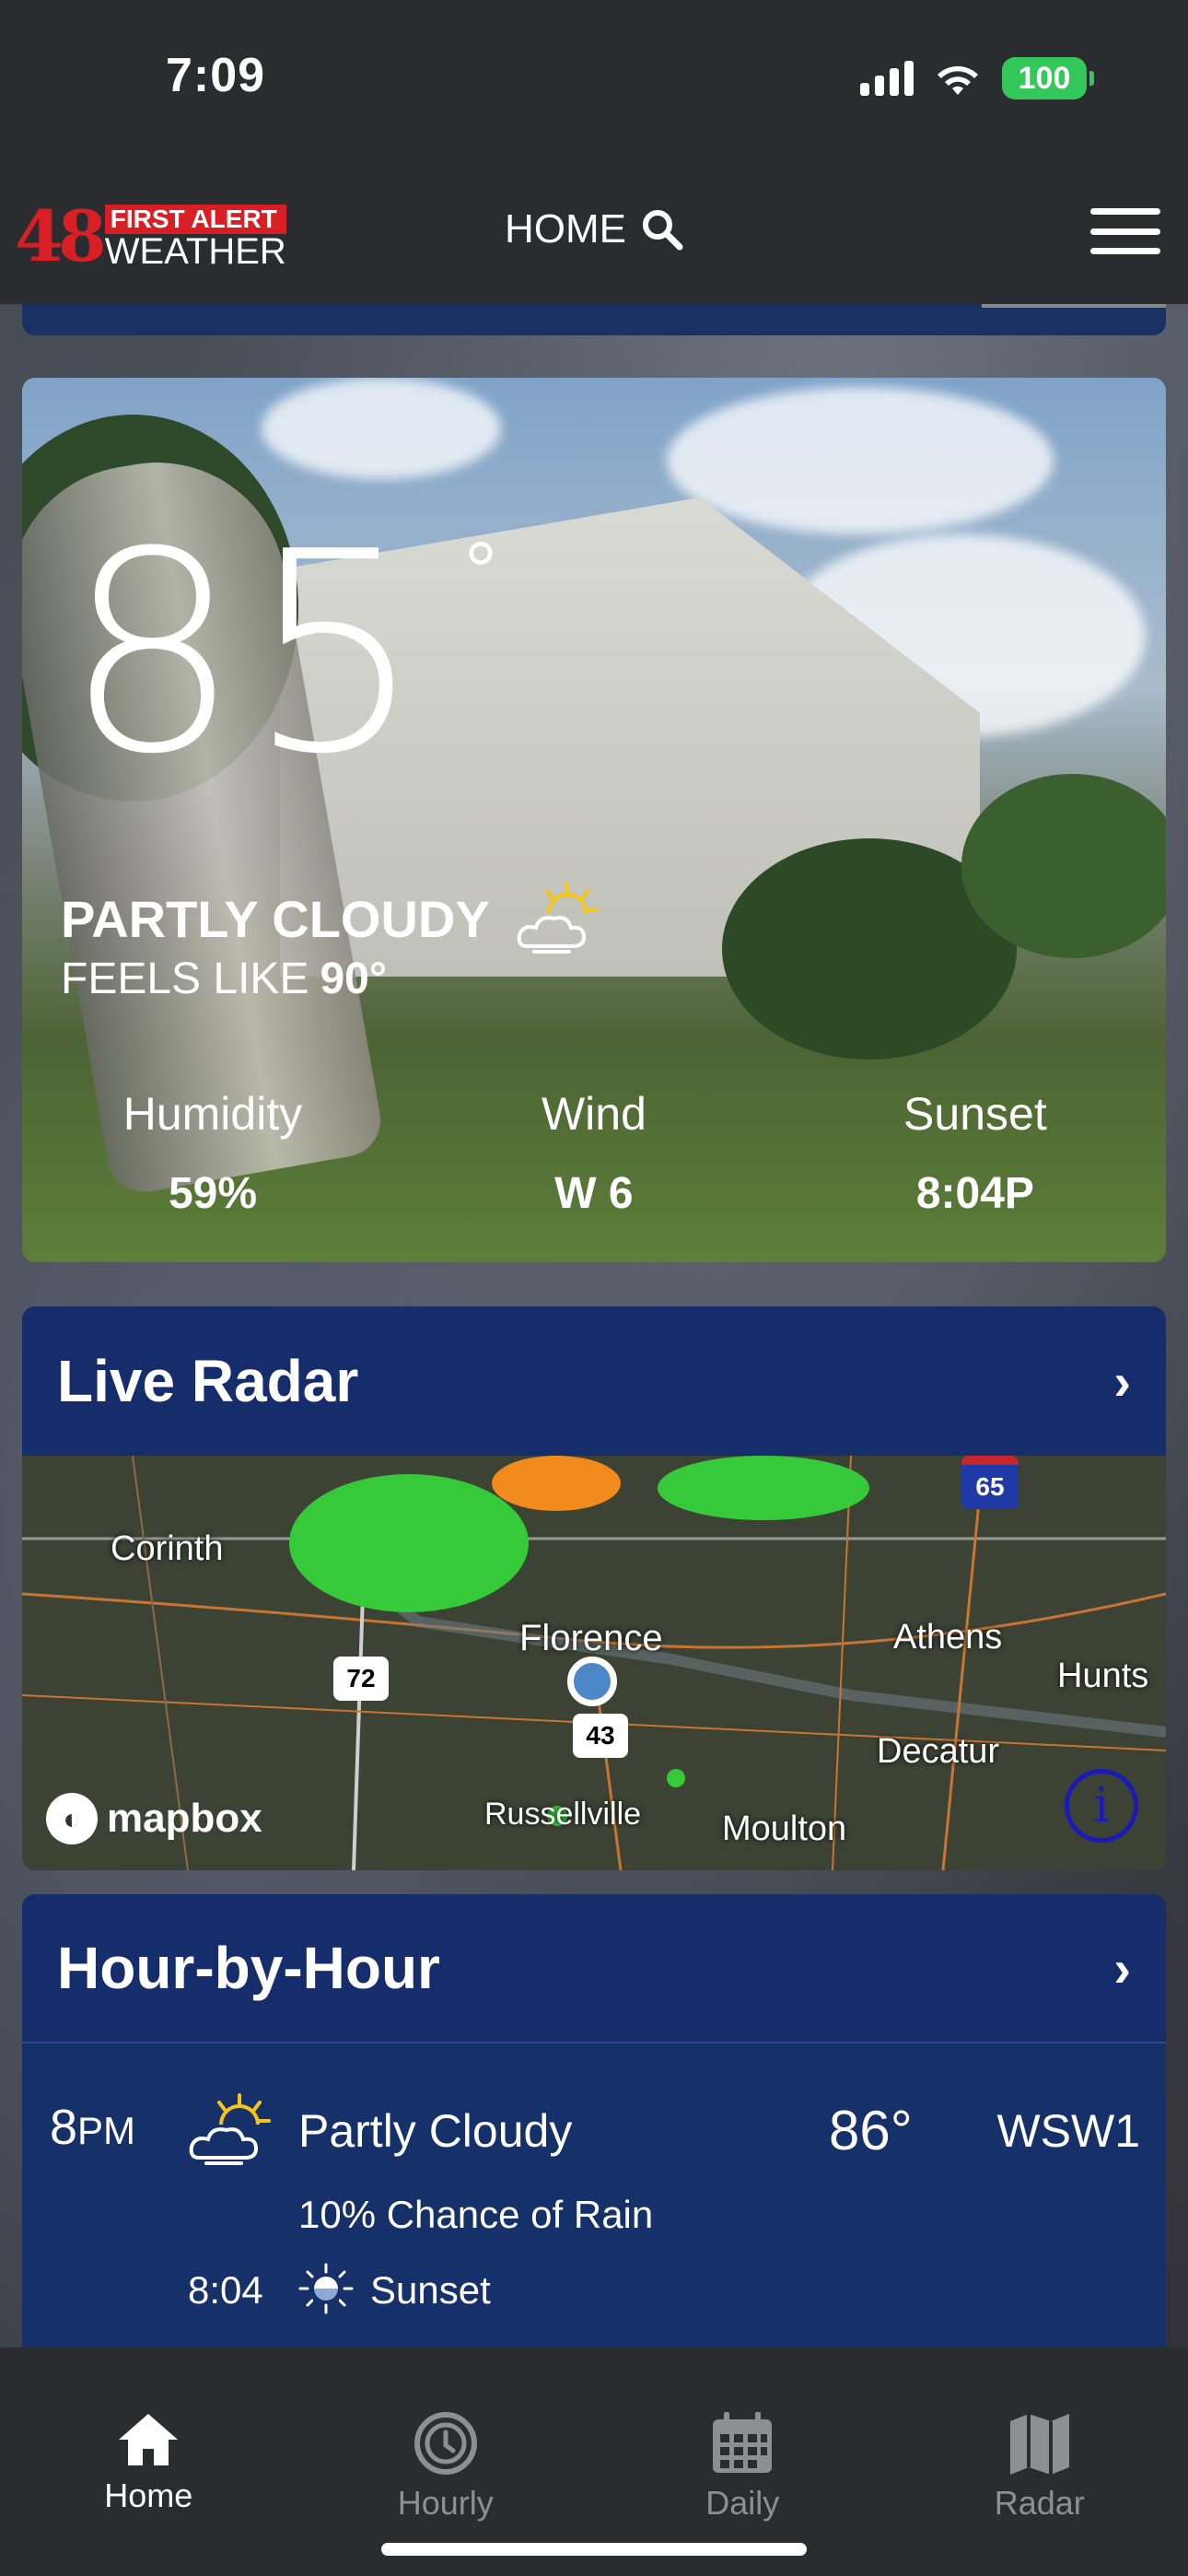  What do you see at coordinates (565, 229) in the screenshot?
I see `header-title: HOME` at bounding box center [565, 229].